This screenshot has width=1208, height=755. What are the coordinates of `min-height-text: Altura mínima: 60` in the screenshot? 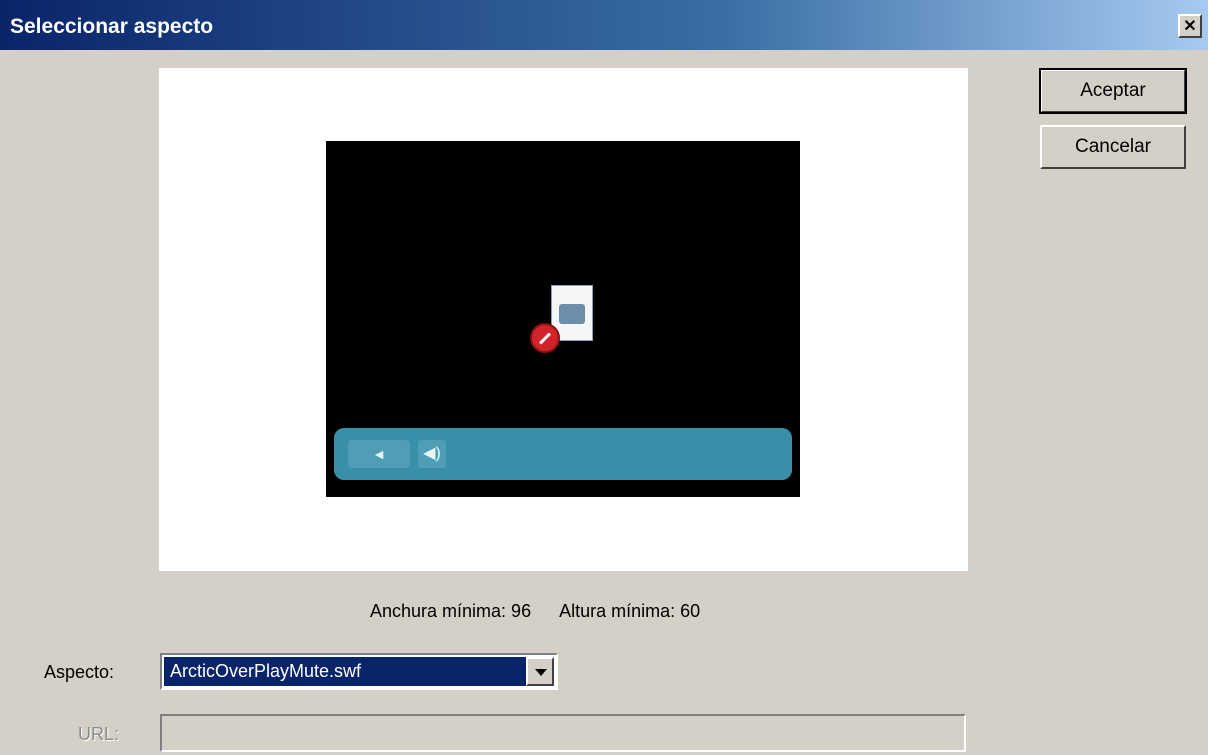 It's located at (630, 611).